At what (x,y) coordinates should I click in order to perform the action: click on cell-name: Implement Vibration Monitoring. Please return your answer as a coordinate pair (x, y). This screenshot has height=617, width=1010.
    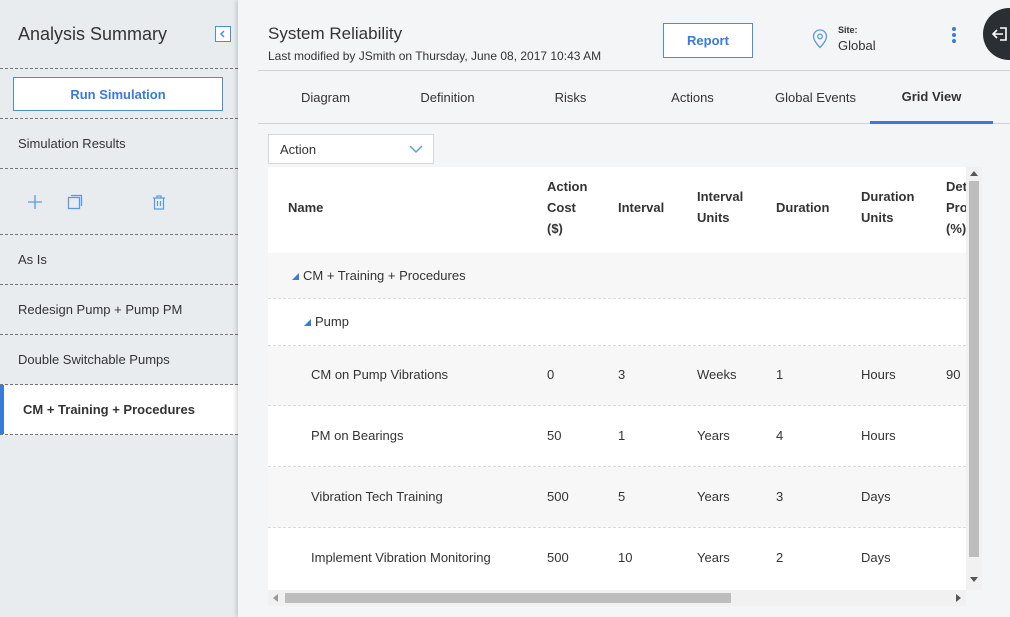
    Looking at the image, I should click on (401, 557).